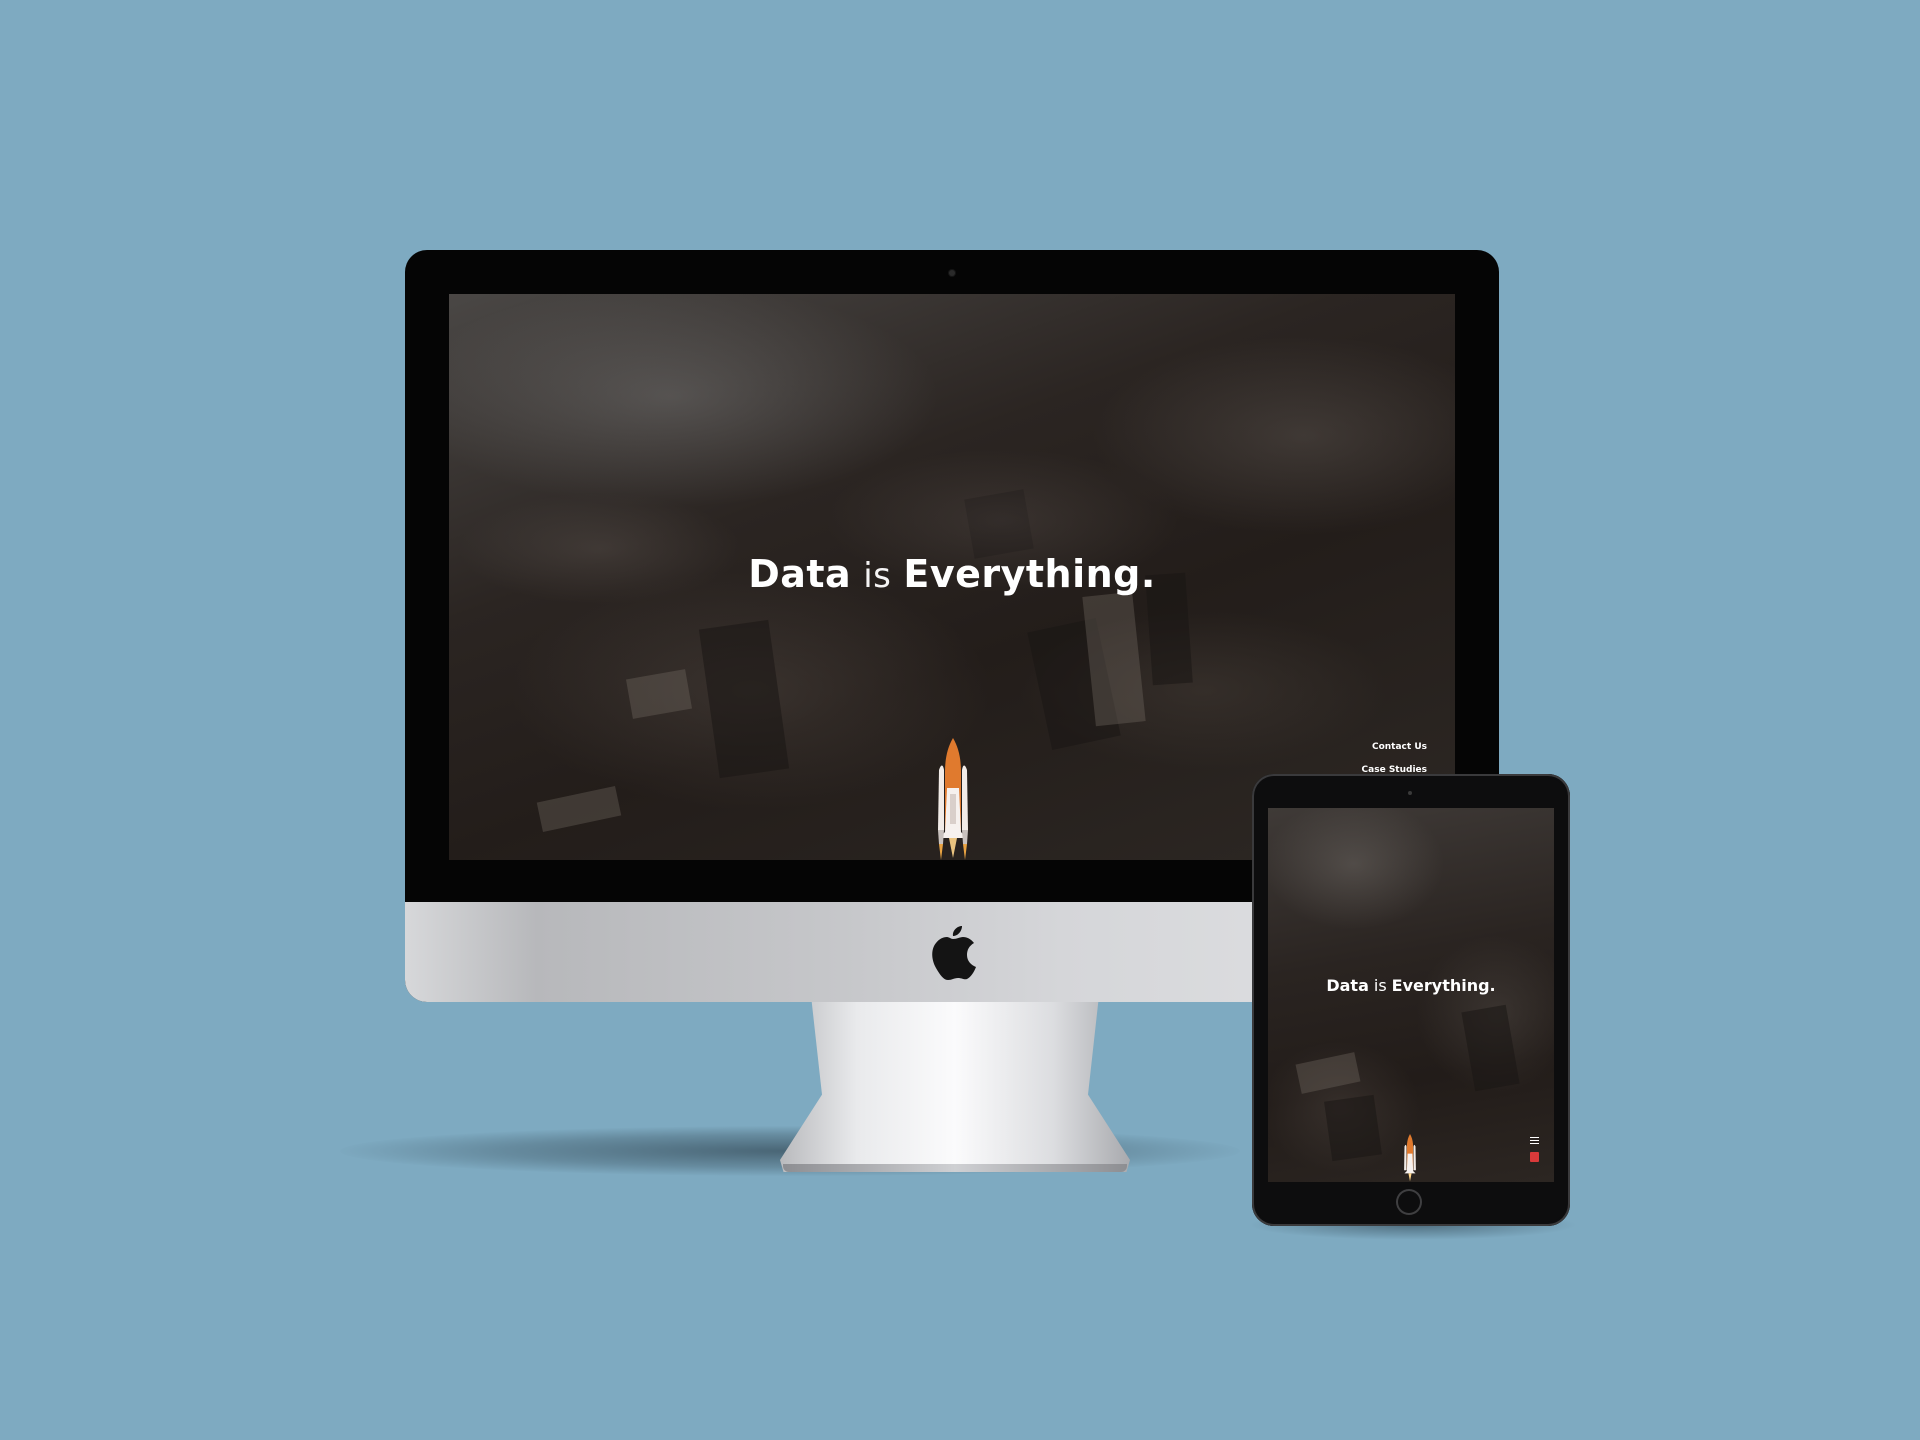  I want to click on tablet-hero-word-is: is, so click(1380, 985).